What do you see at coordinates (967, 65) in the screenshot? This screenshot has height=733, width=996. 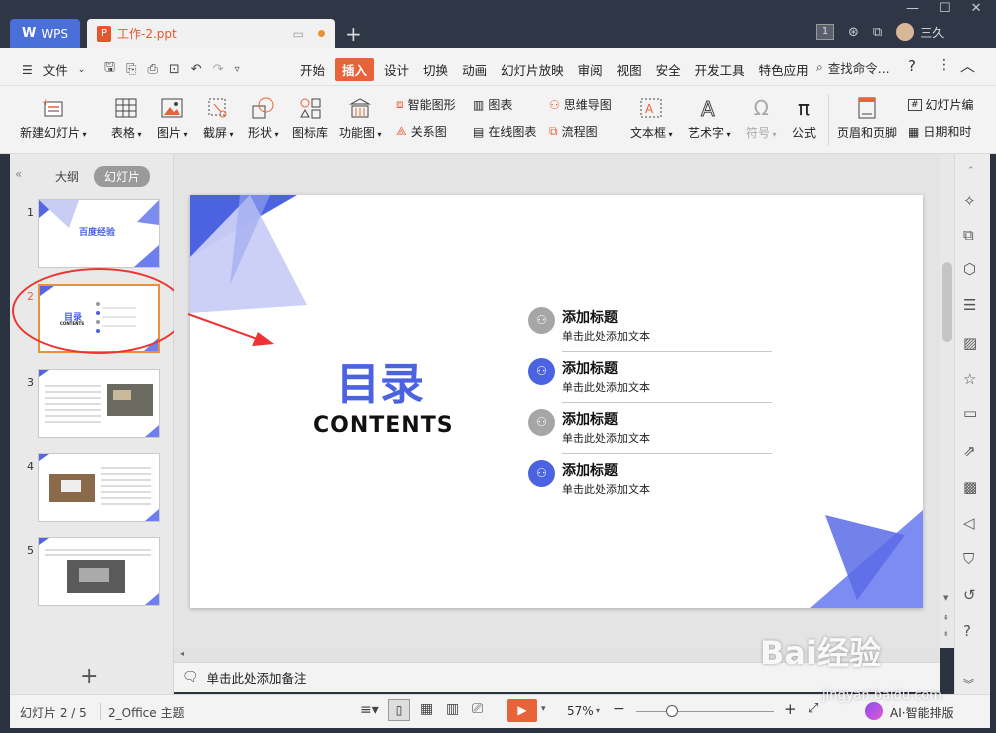 I see `collapse-ribbon-icon: ︿` at bounding box center [967, 65].